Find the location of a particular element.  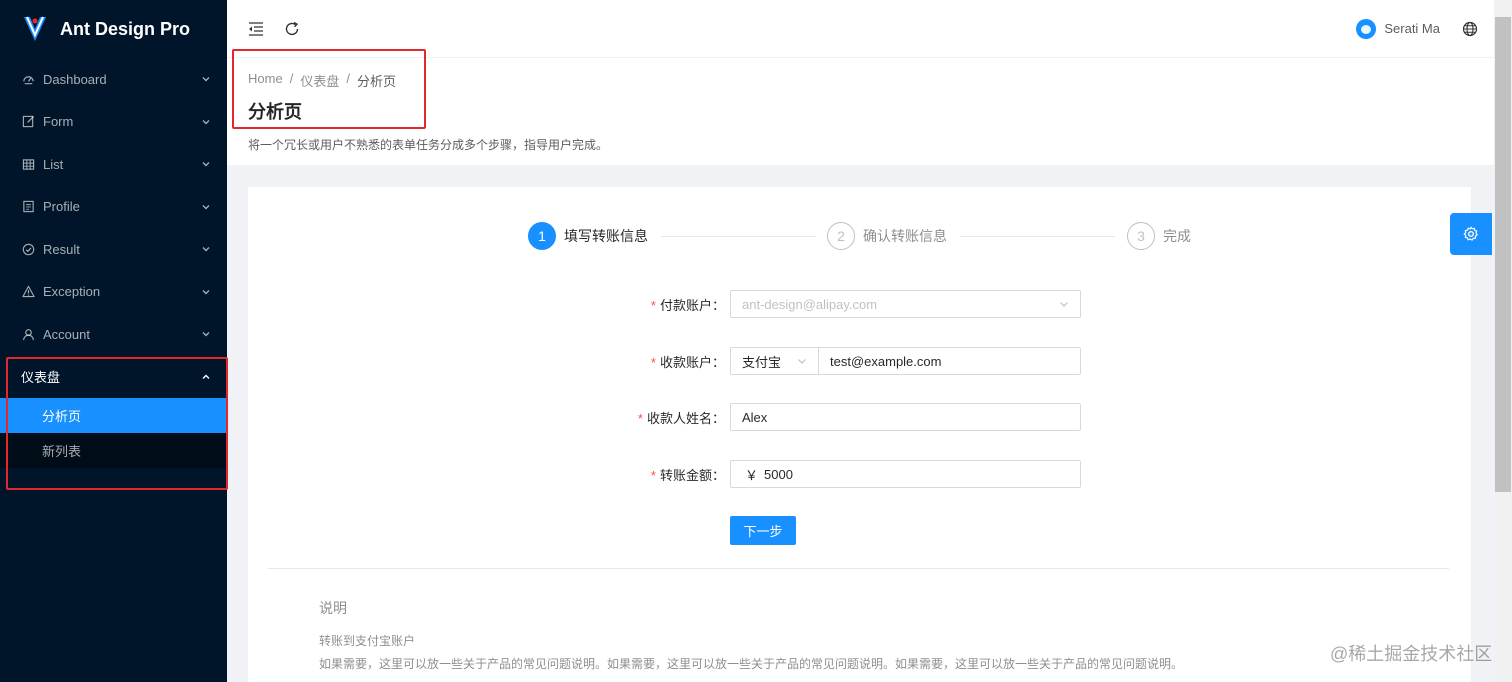

page-title: 分析页 is located at coordinates (275, 112).